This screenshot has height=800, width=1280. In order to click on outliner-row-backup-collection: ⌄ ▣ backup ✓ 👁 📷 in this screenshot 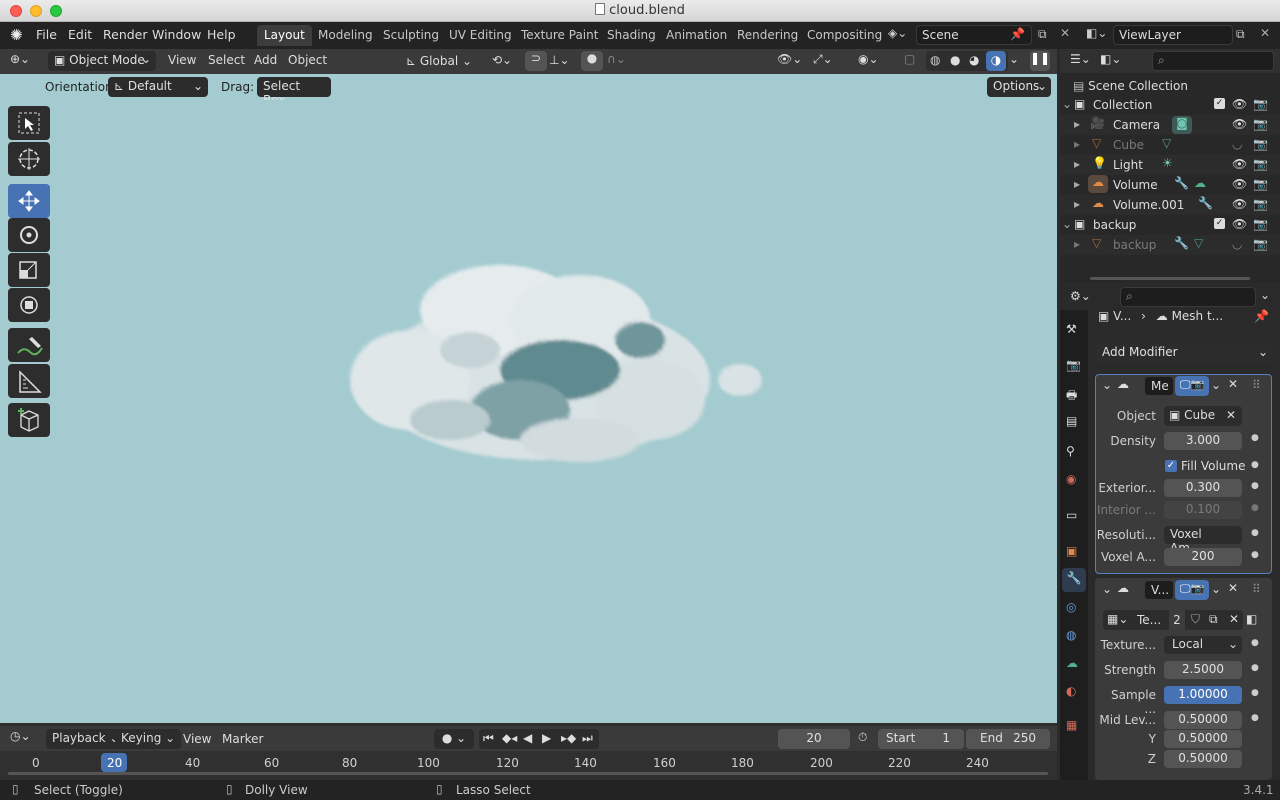, I will do `click(1170, 225)`.